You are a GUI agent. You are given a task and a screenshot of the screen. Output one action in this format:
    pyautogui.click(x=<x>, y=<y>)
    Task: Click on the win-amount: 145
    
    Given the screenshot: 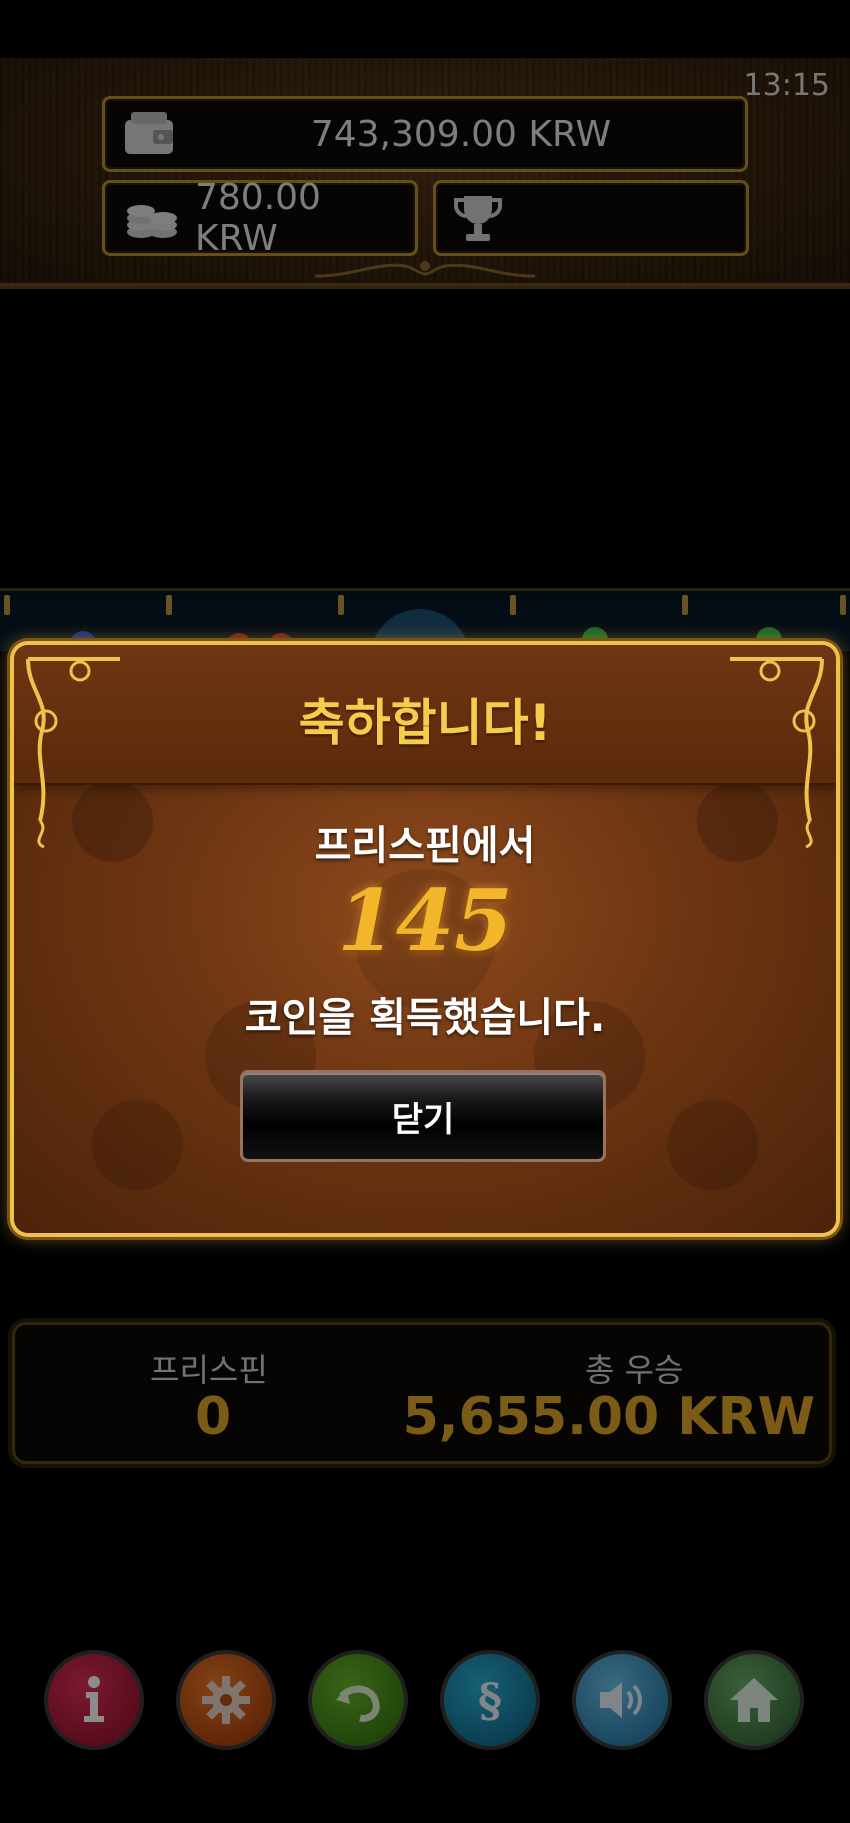 What is the action you would take?
    pyautogui.click(x=425, y=920)
    